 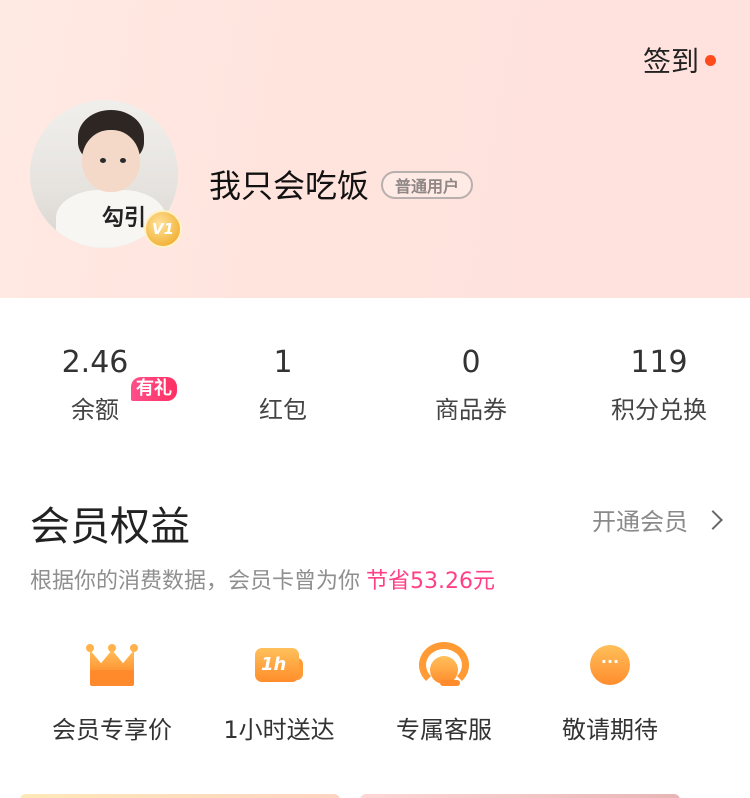 What do you see at coordinates (444, 665) in the screenshot?
I see `customer-service-icon` at bounding box center [444, 665].